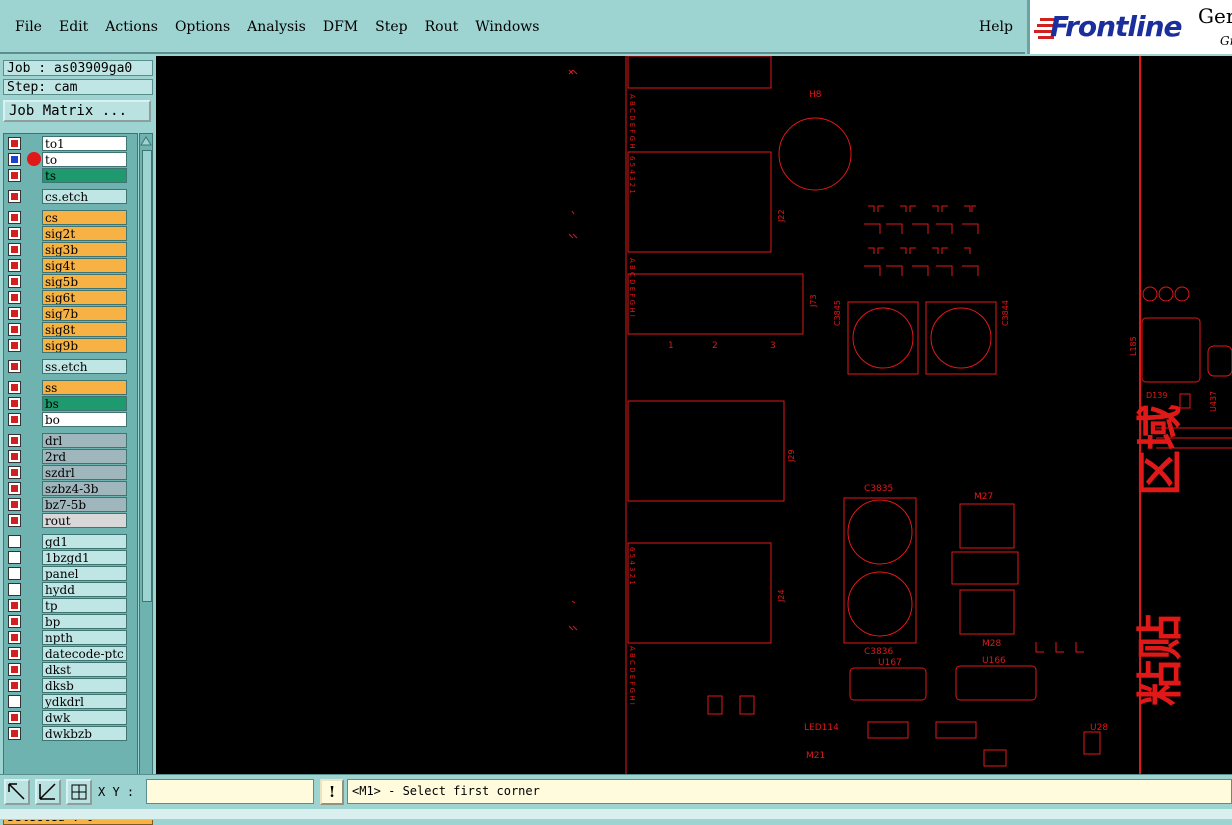 The width and height of the screenshot is (1232, 825). I want to click on layer-name: sig3b, so click(84, 249).